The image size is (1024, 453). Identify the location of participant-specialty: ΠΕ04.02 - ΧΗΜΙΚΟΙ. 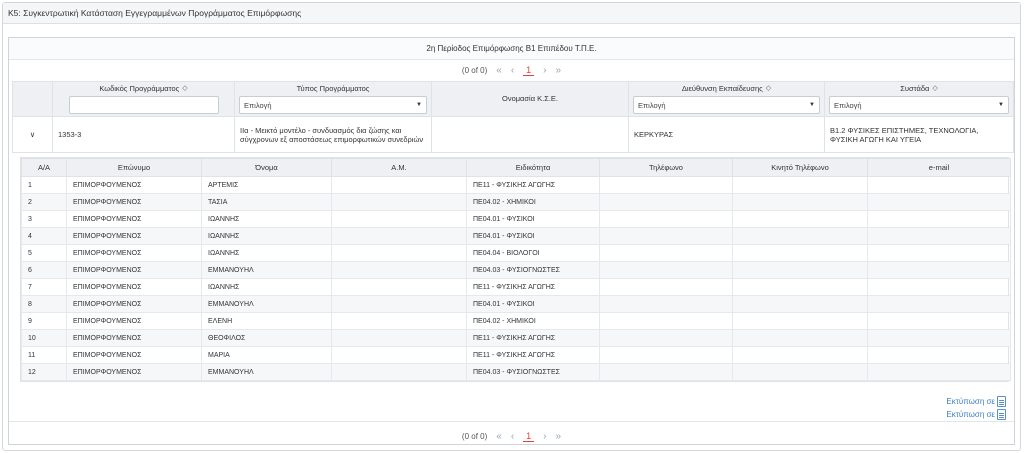
(533, 202).